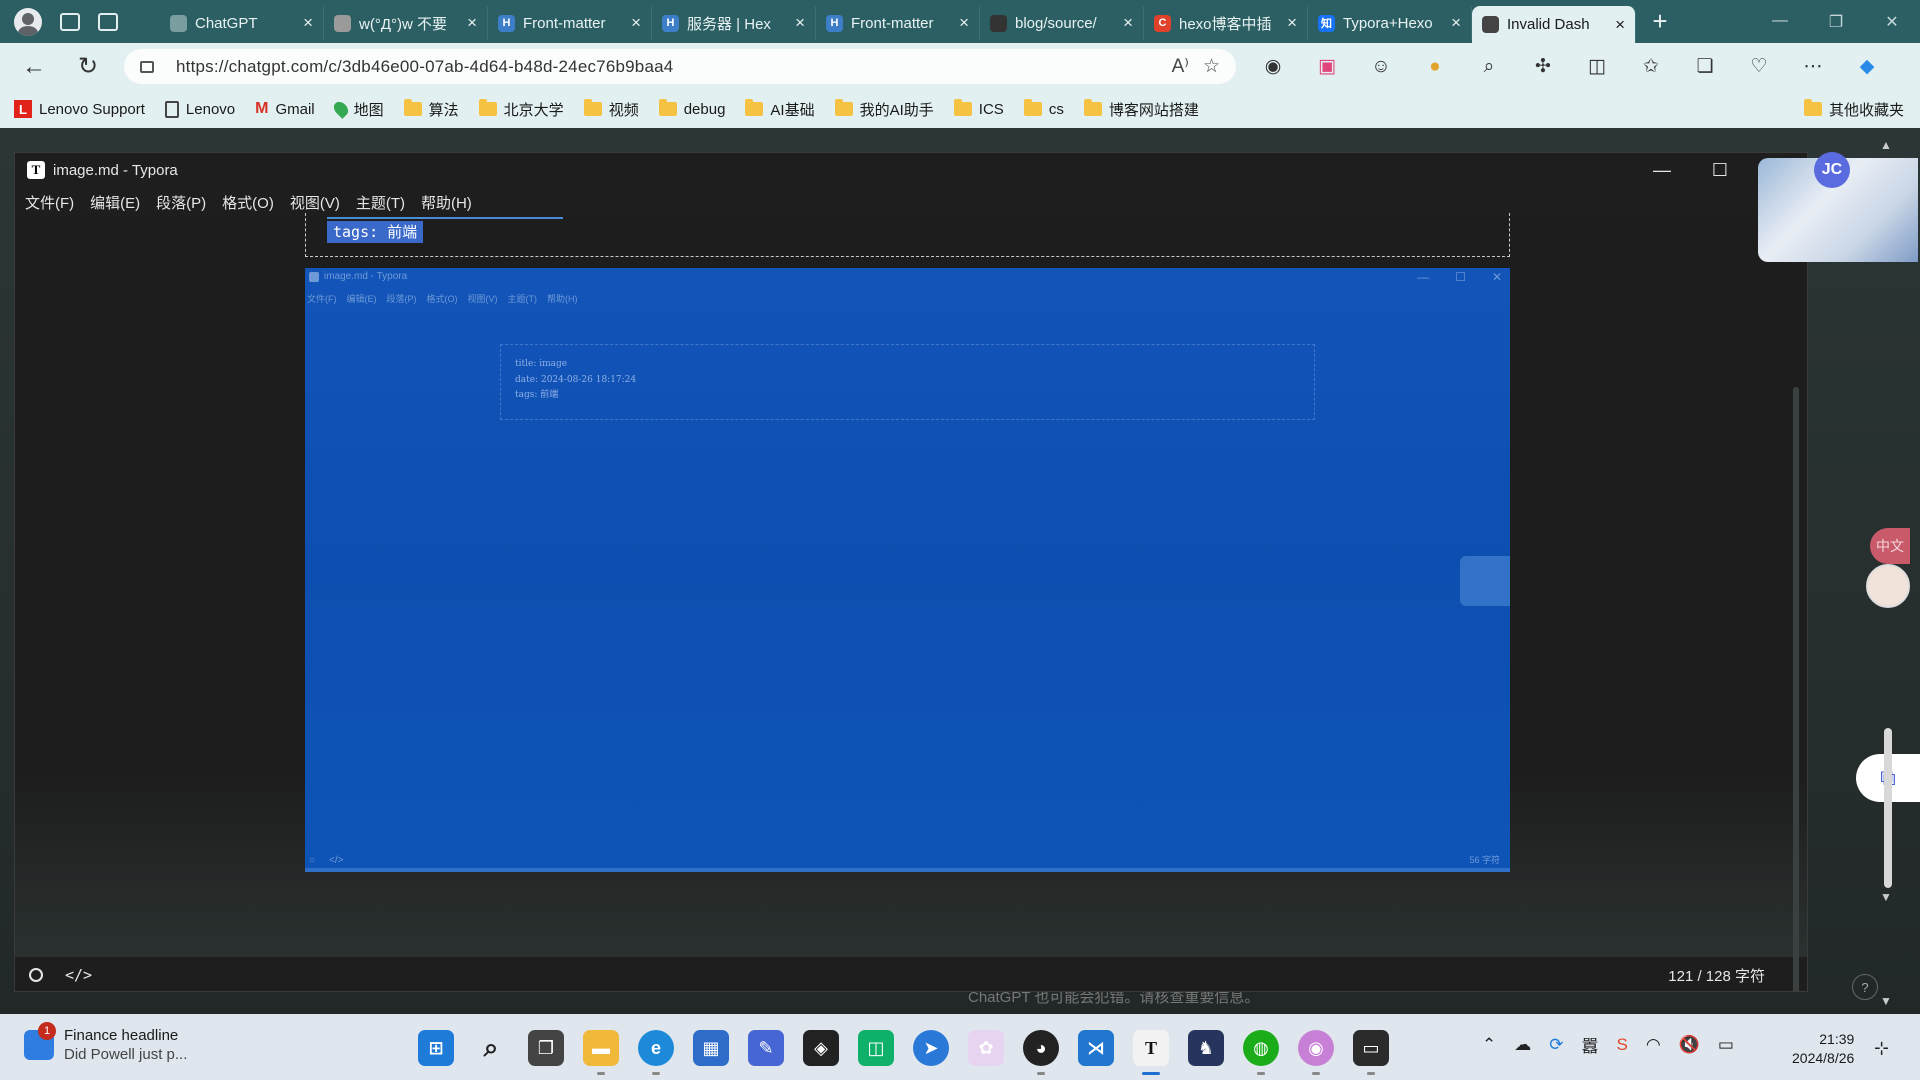 The height and width of the screenshot is (1080, 1920). What do you see at coordinates (907, 235) in the screenshot?
I see `frontmatter-block` at bounding box center [907, 235].